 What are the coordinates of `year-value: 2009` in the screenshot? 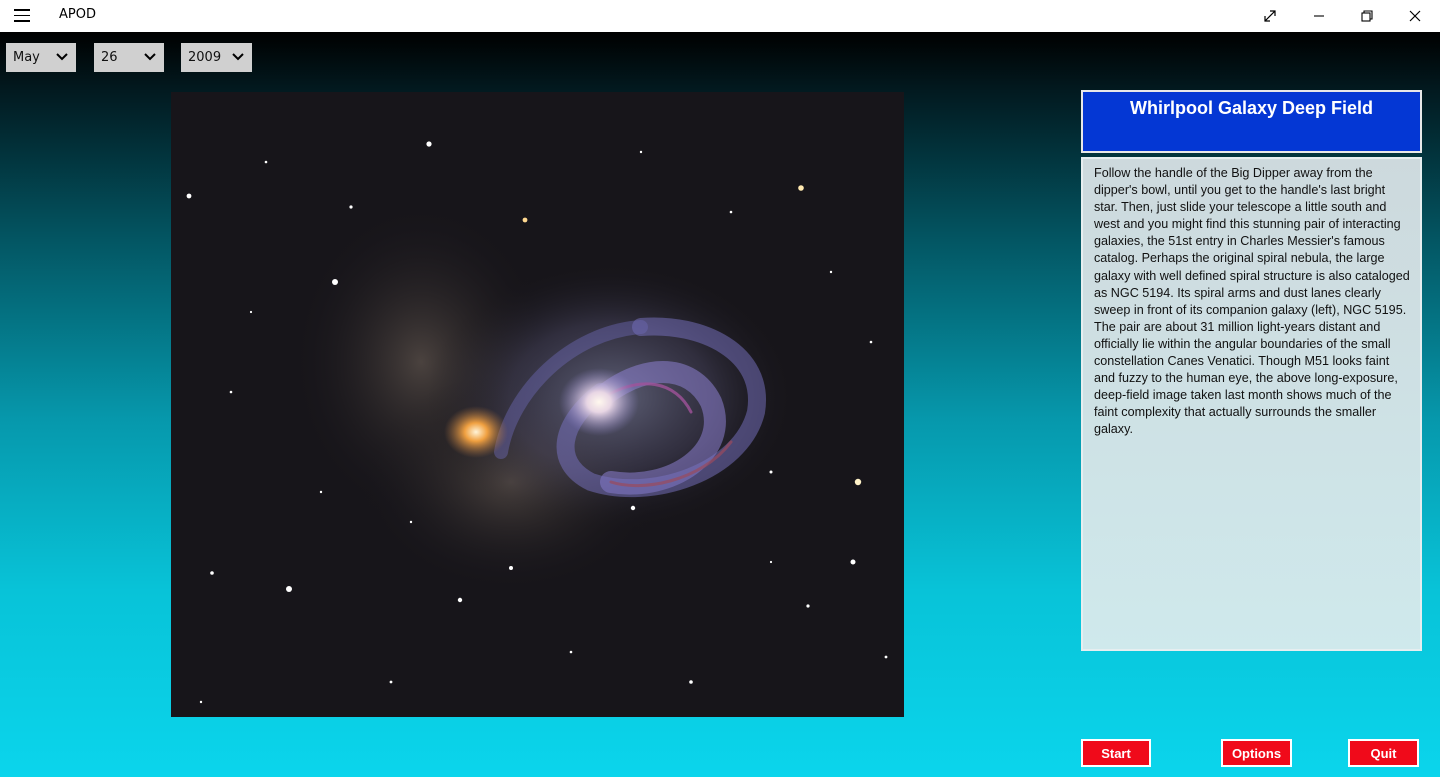 It's located at (205, 57).